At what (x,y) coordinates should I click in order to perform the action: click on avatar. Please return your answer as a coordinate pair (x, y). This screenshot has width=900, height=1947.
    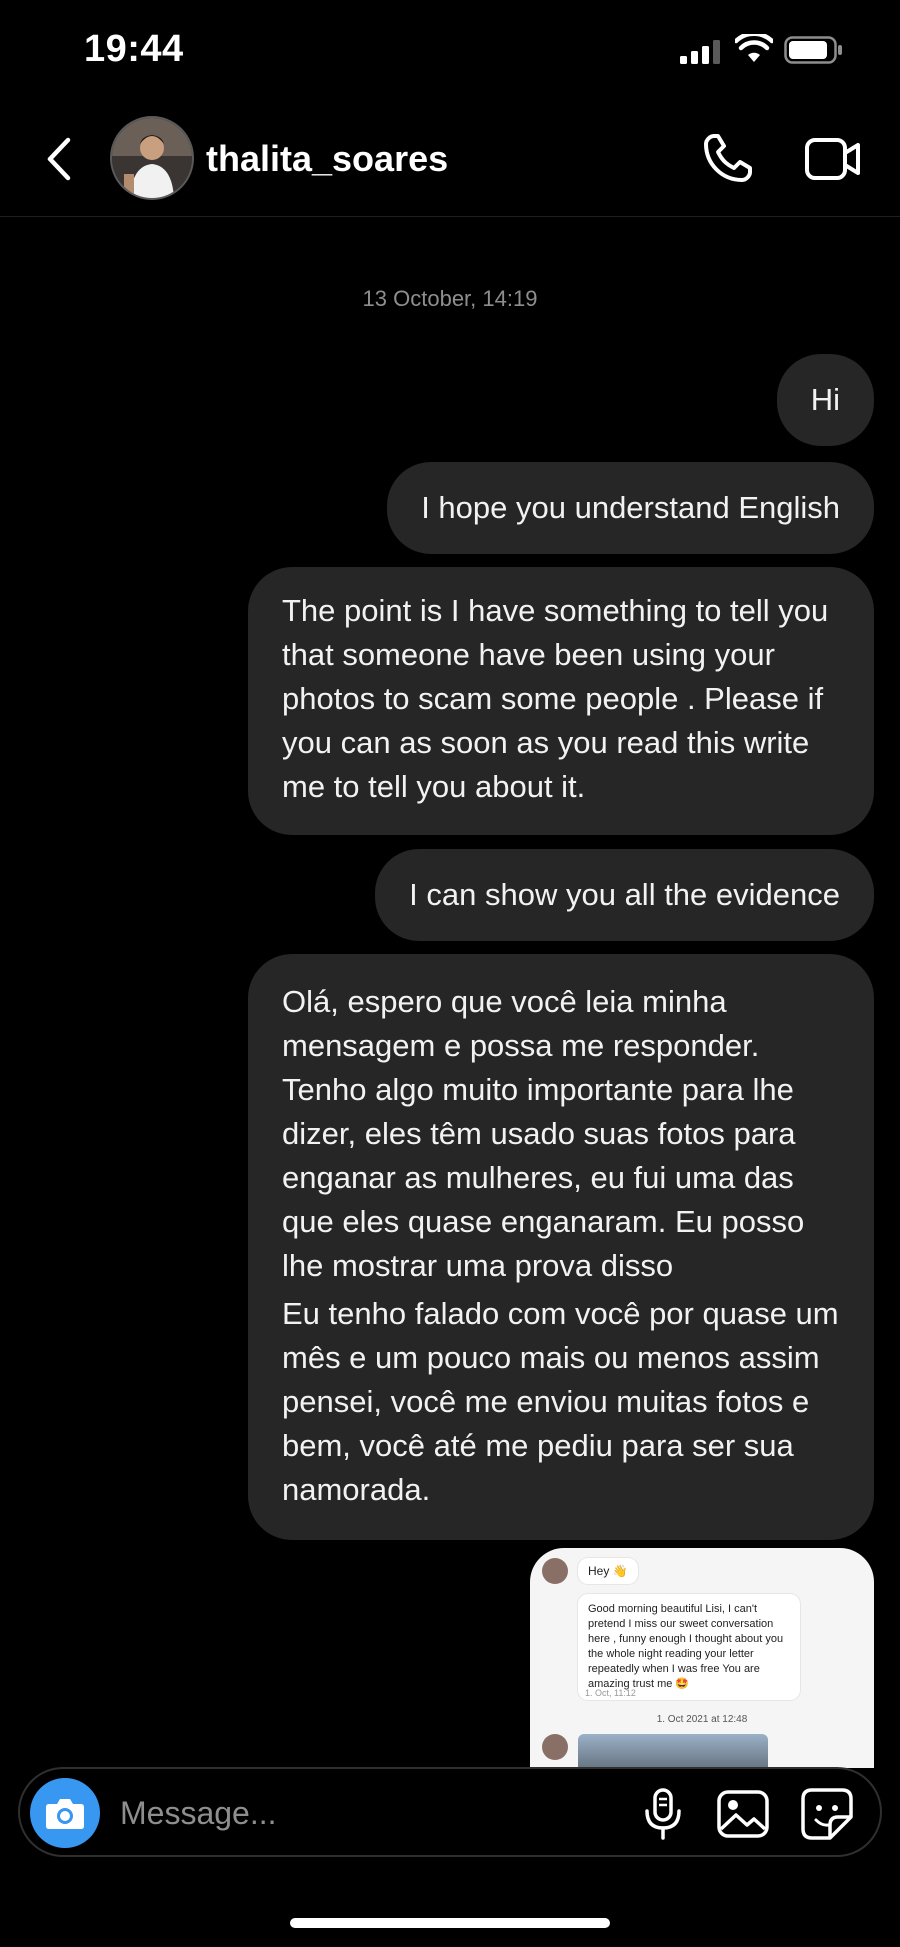
    Looking at the image, I should click on (152, 158).